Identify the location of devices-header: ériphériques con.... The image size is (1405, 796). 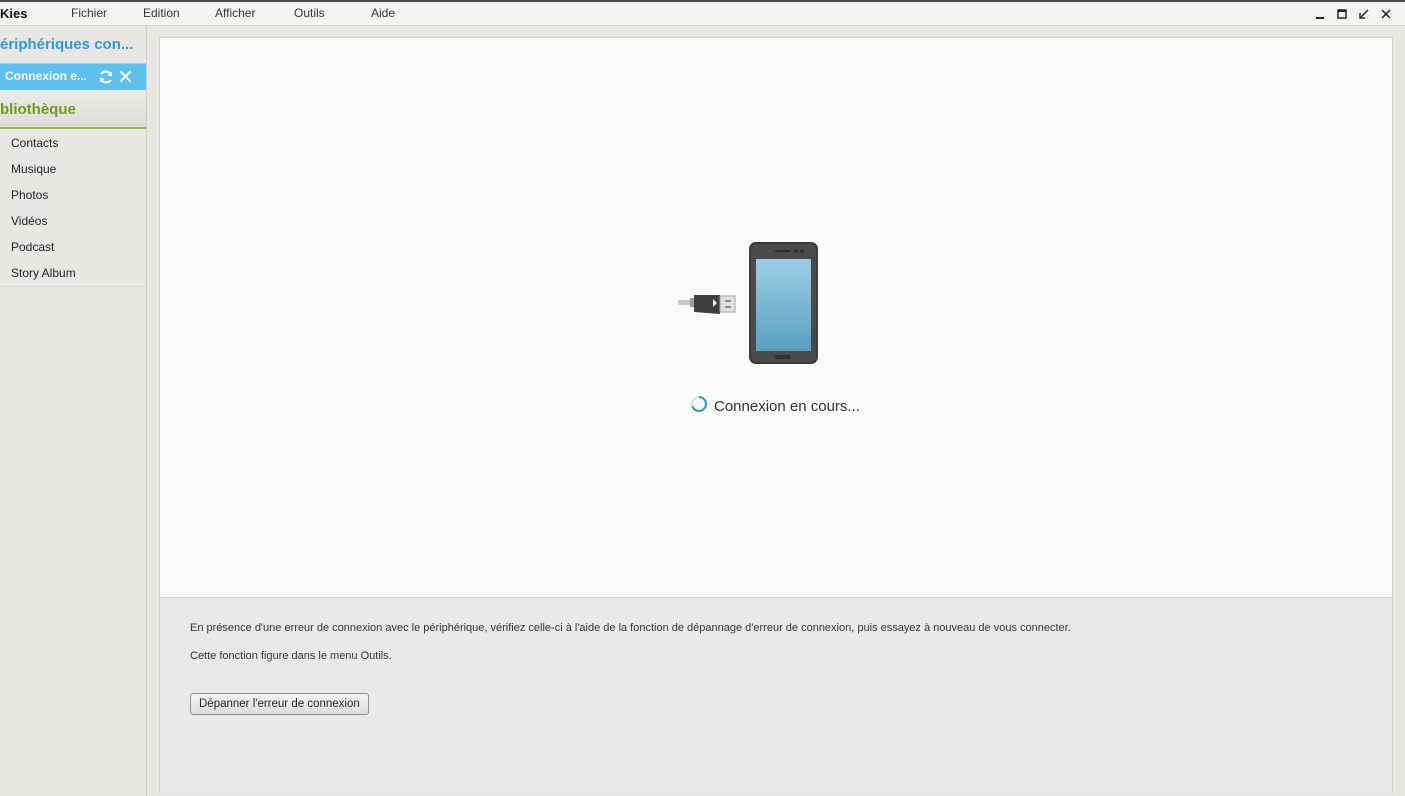
(66, 44).